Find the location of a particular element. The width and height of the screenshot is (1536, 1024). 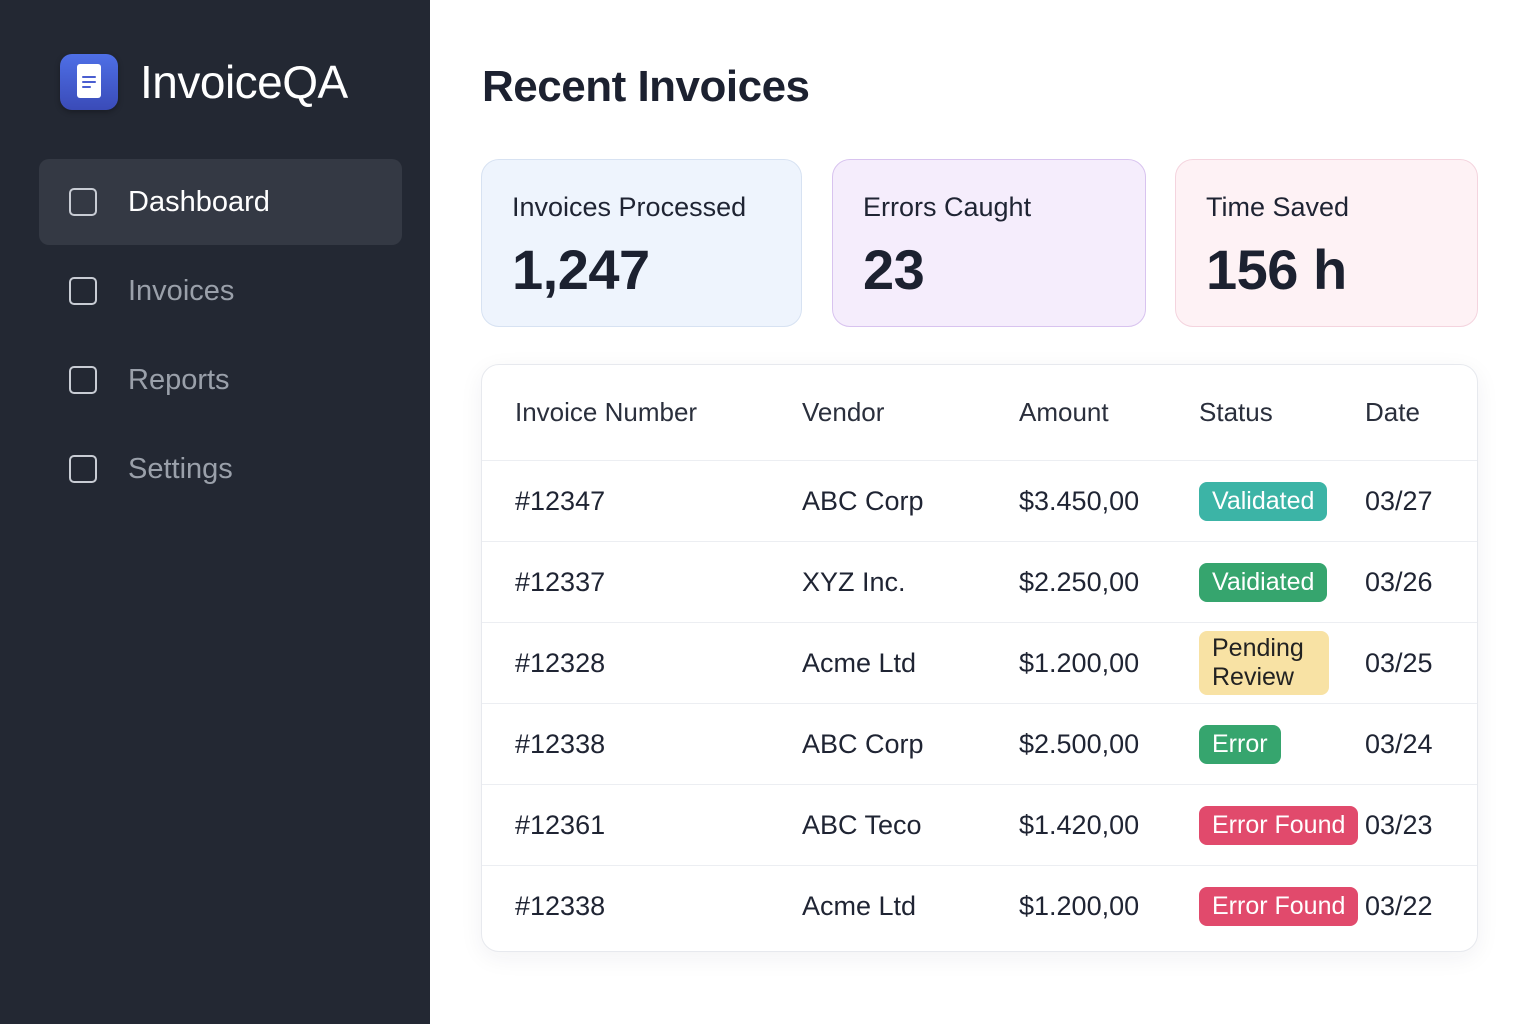

vendor-cell: XYZ Inc. is located at coordinates (854, 581).